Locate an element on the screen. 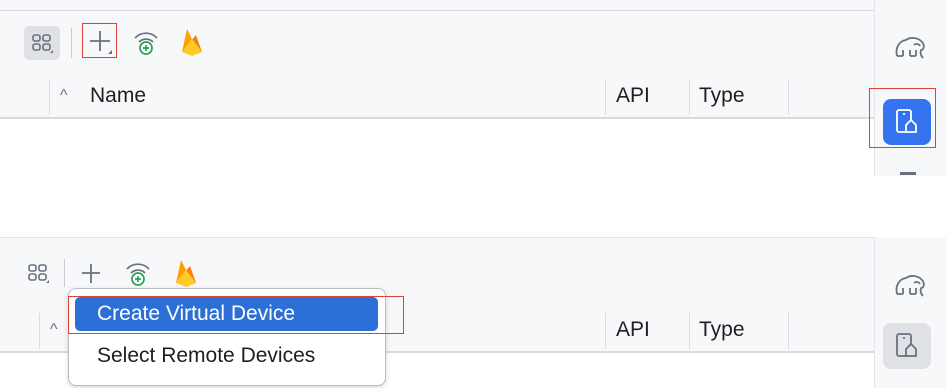  device-manager-button is located at coordinates (907, 346).